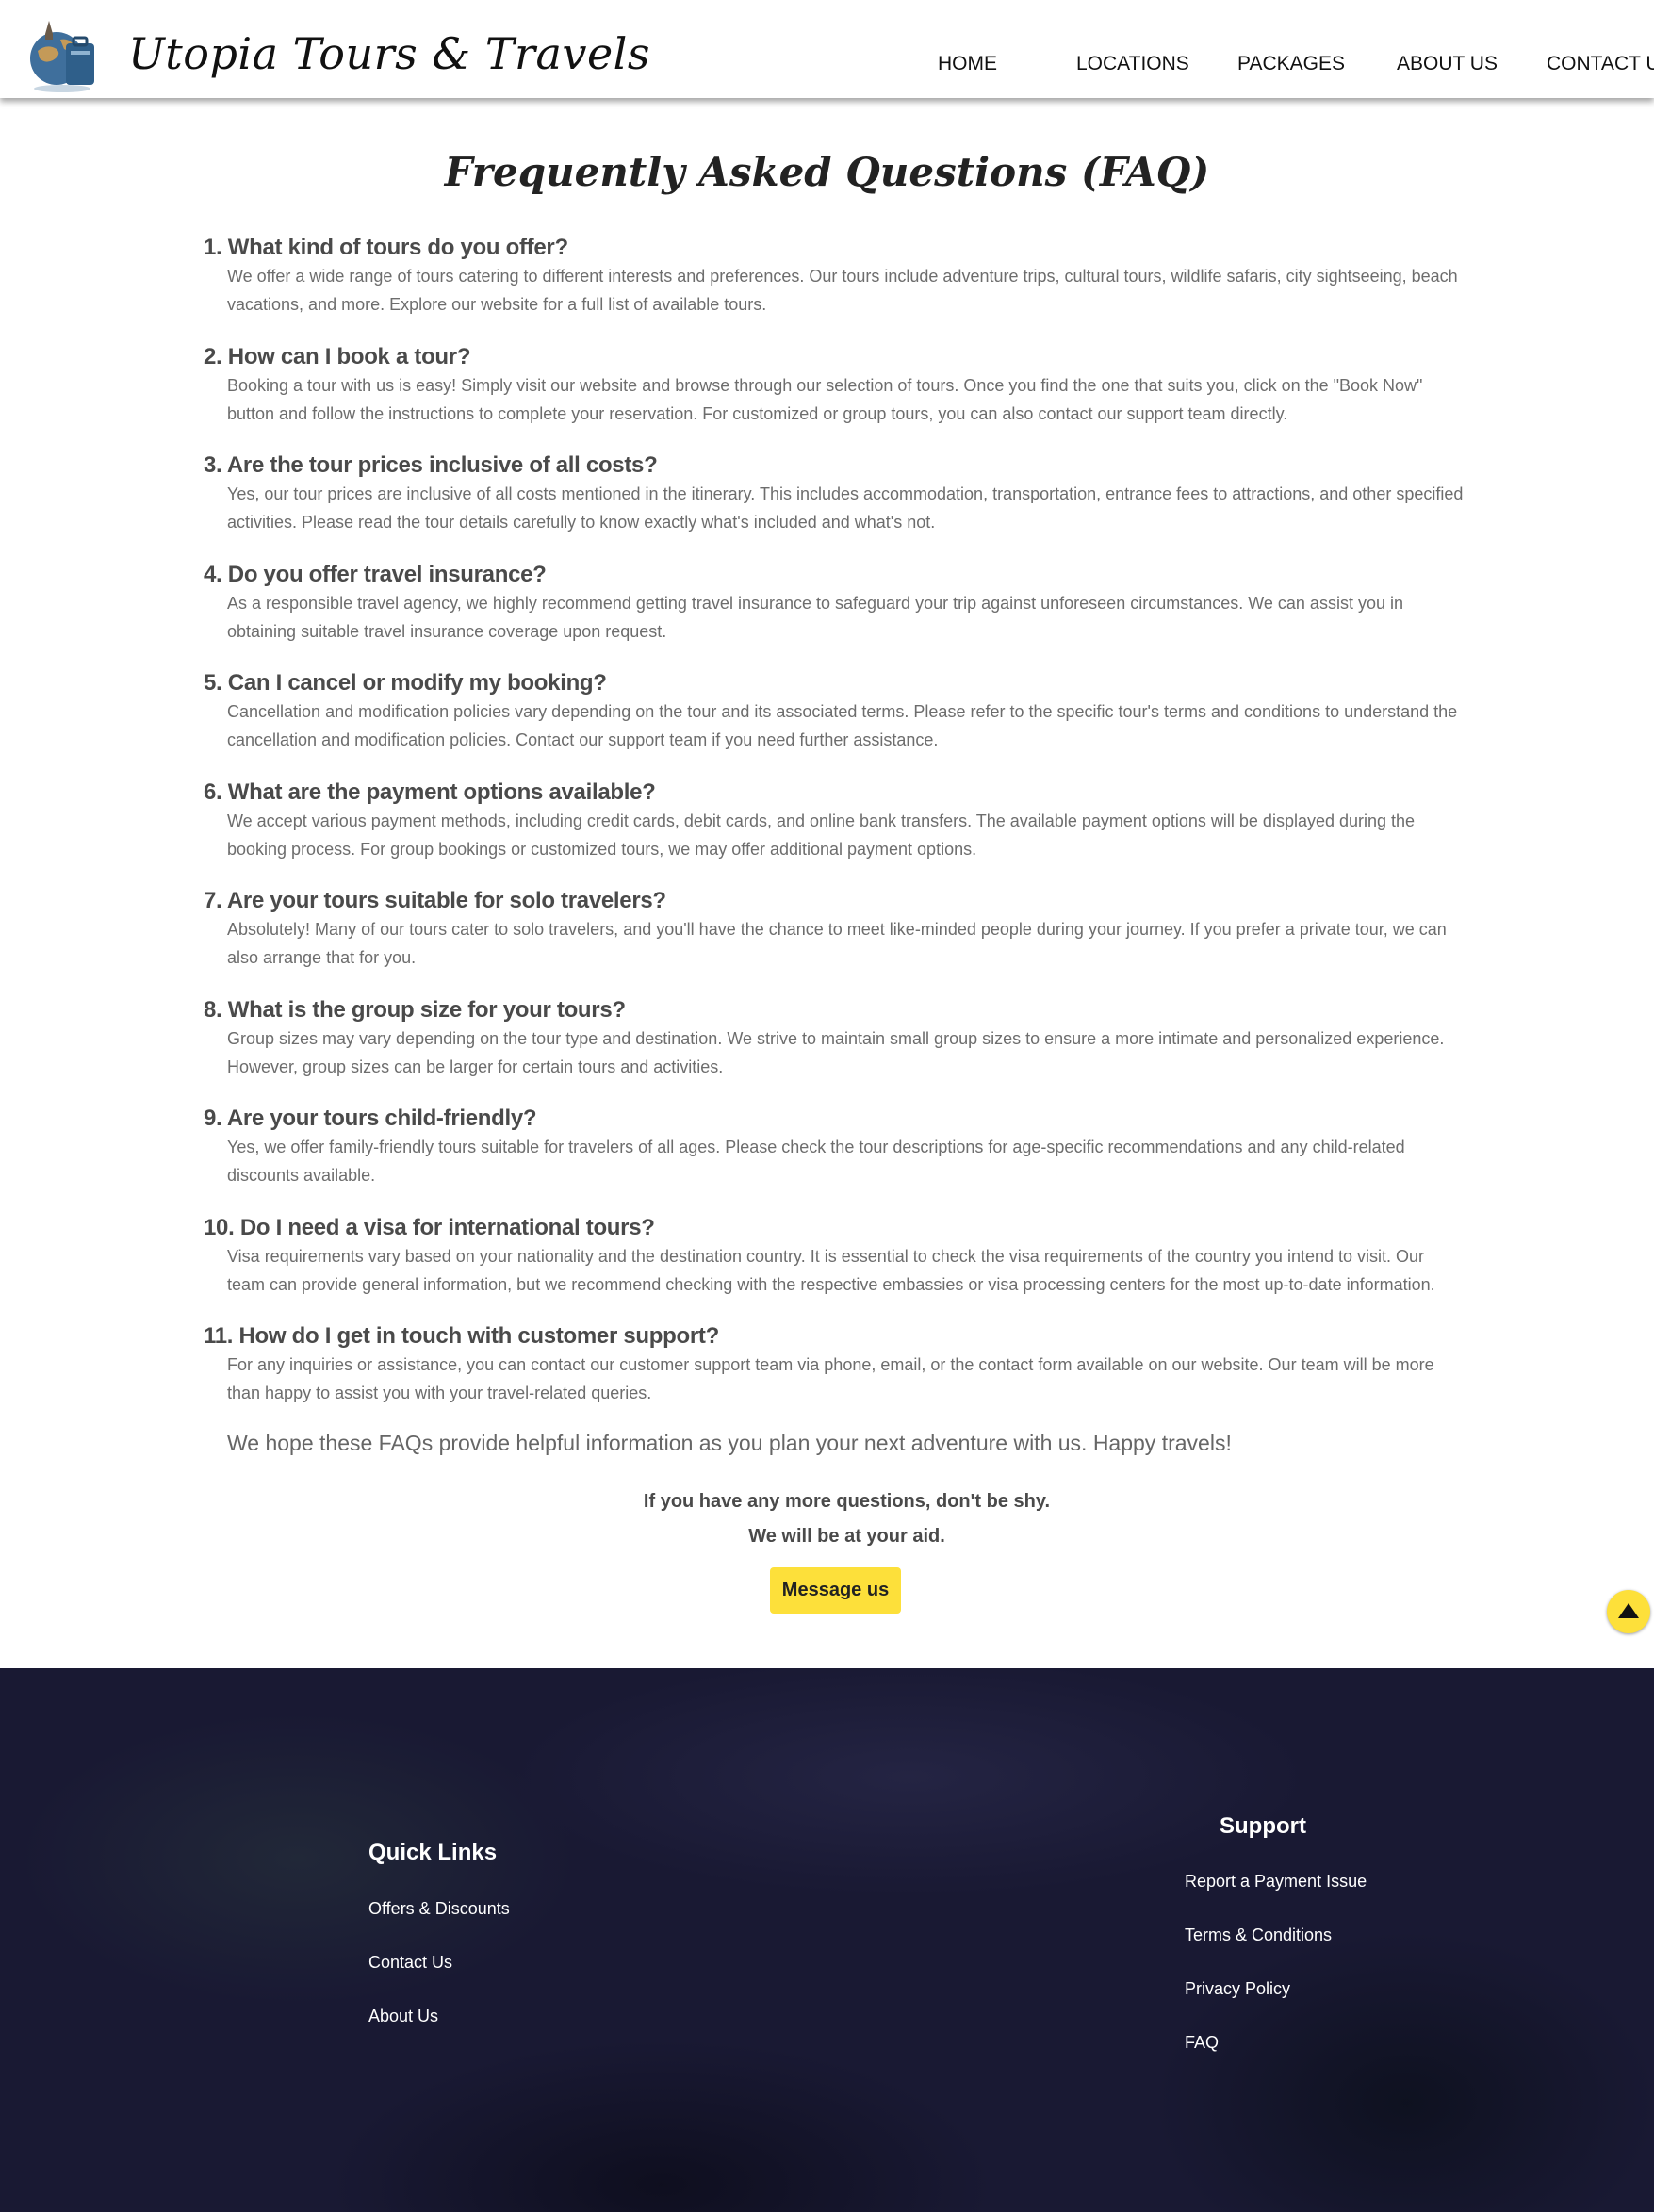 The height and width of the screenshot is (2212, 1654). I want to click on message-us-button: Message us, so click(836, 1590).